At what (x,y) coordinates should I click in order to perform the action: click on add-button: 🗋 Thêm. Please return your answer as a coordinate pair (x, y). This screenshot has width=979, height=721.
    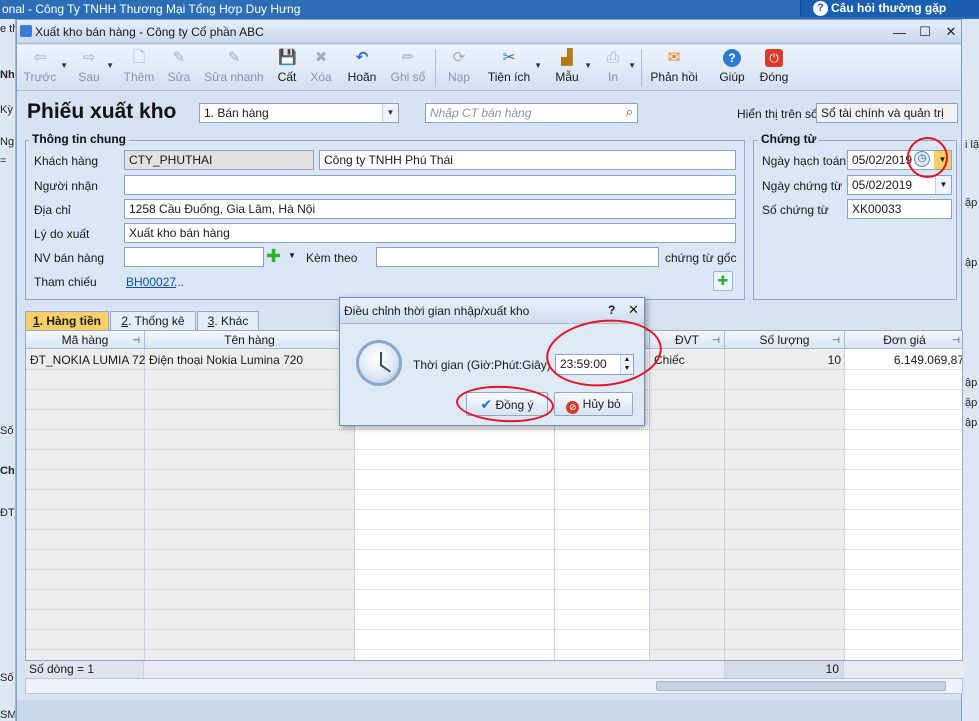
    Looking at the image, I should click on (139, 68).